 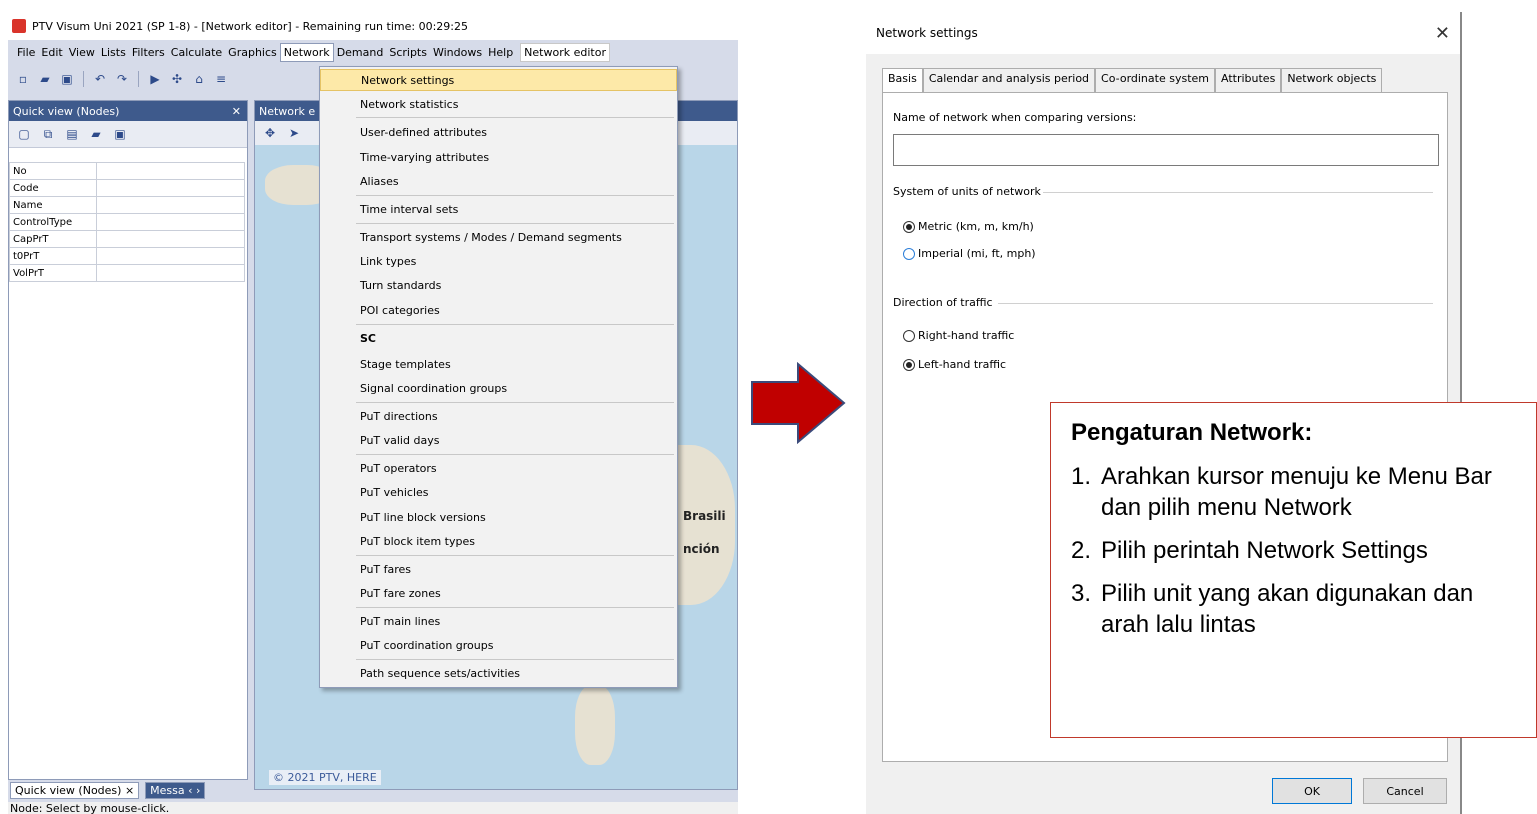 I want to click on table-row: CapPrT, so click(x=127, y=239).